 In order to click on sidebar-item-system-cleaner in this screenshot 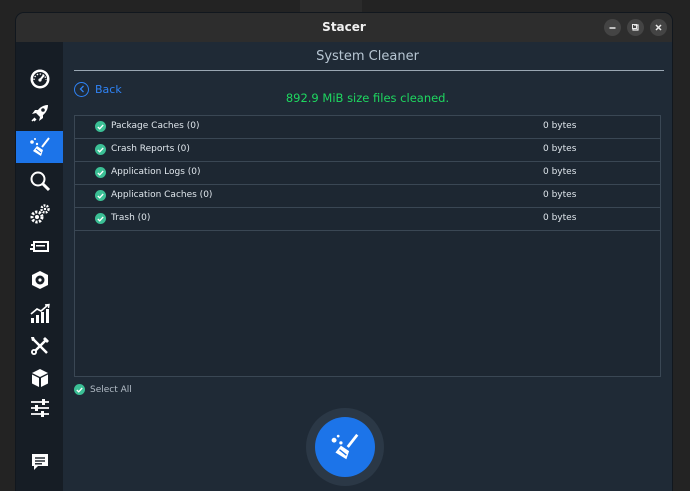, I will do `click(39, 147)`.